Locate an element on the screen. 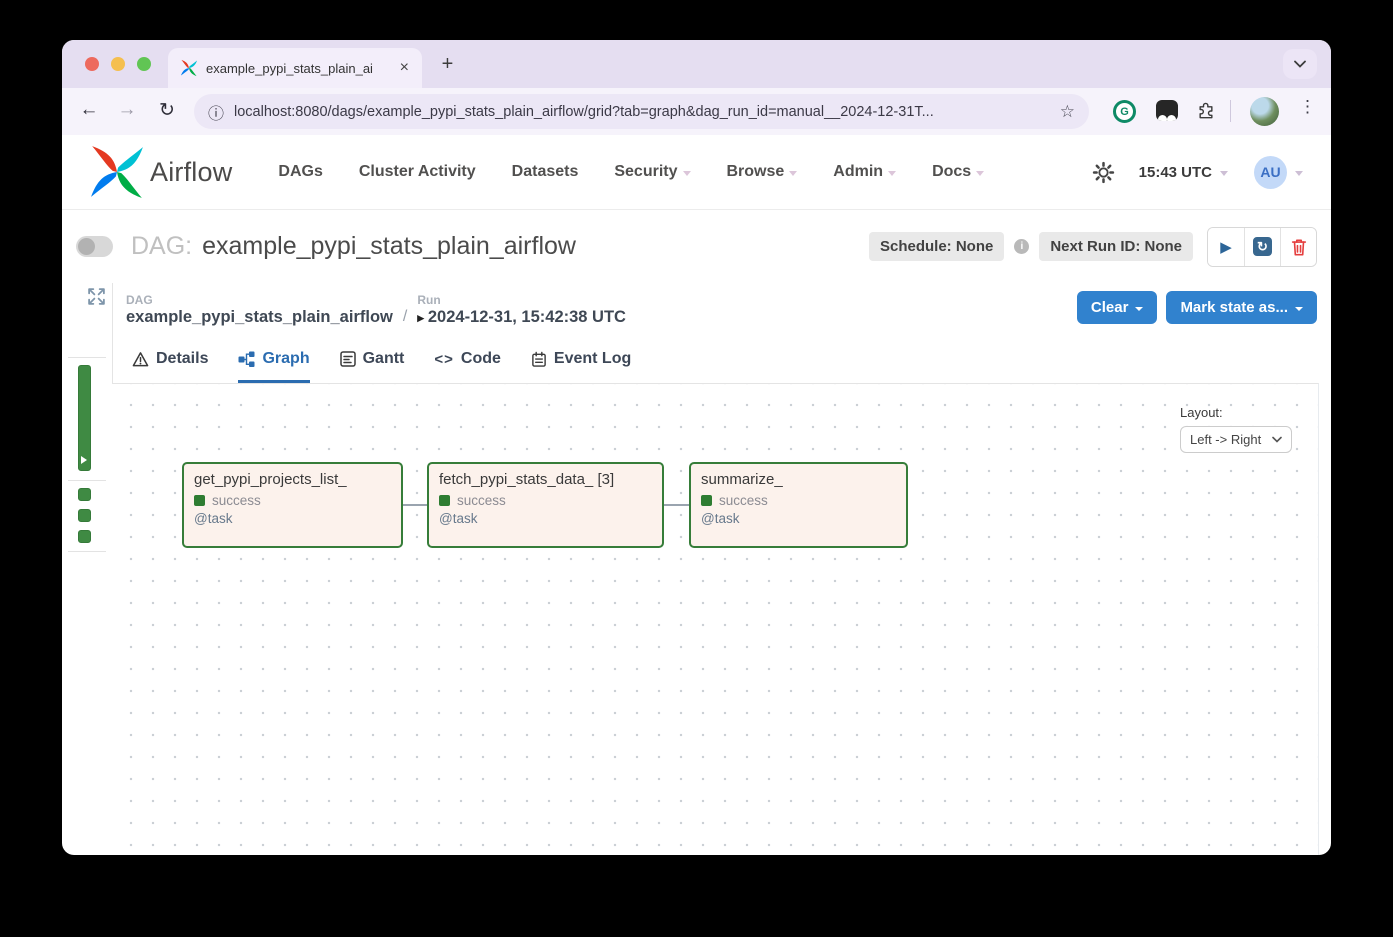  tab-graph: Graph is located at coordinates (274, 366).